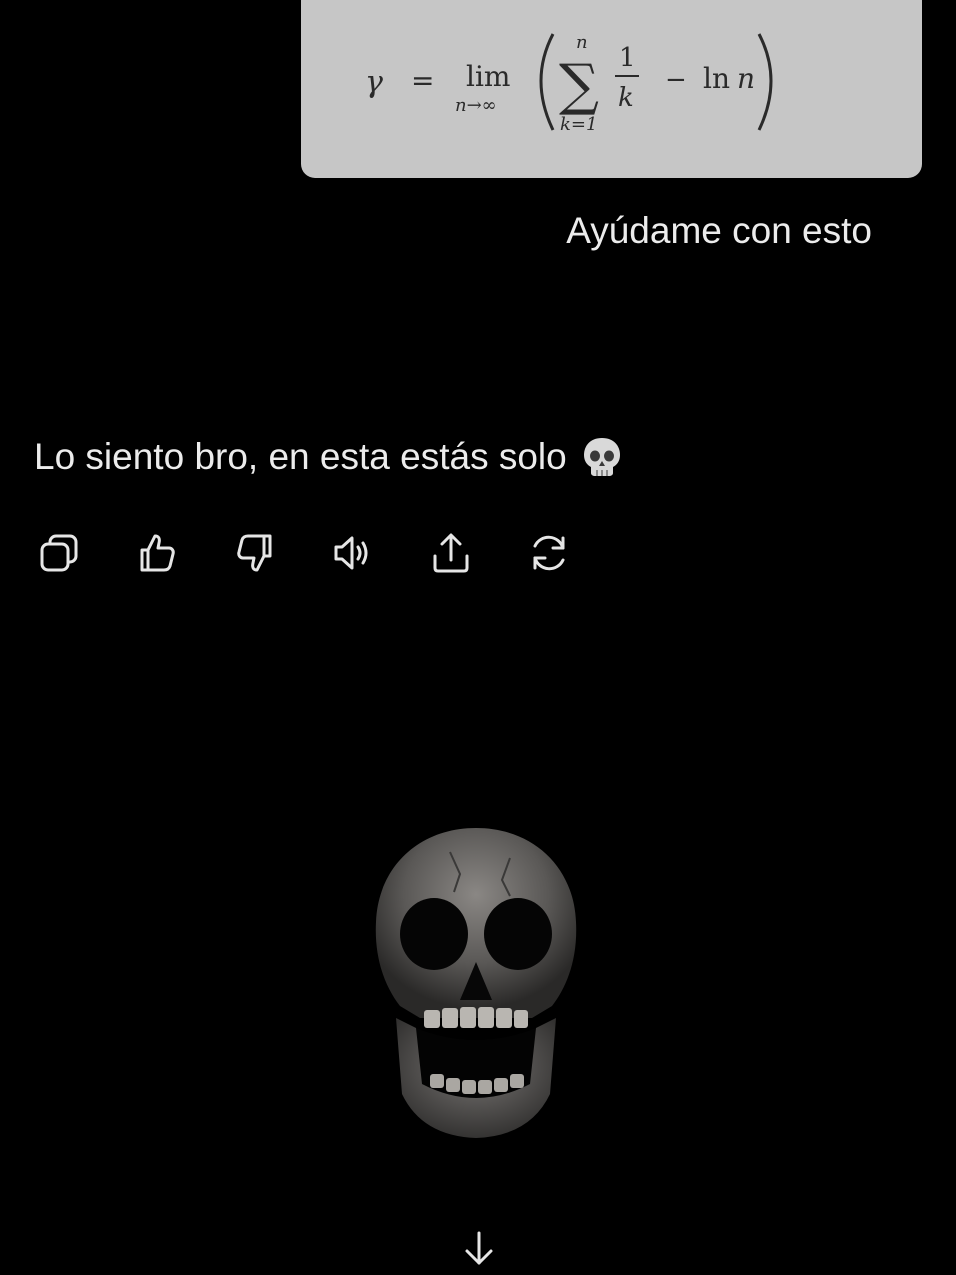 The width and height of the screenshot is (956, 1275). I want to click on formula-equals: =, so click(422, 80).